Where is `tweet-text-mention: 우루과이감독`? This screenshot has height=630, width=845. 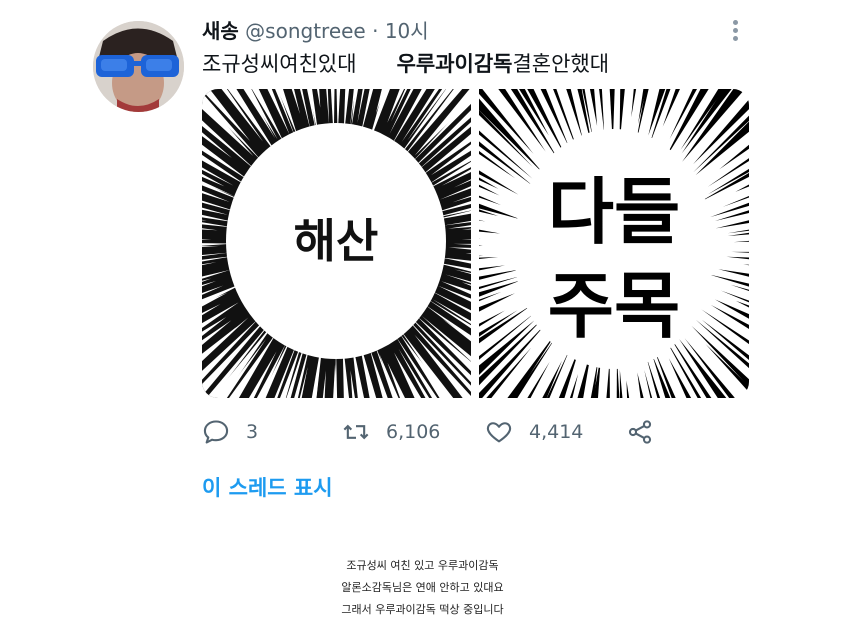
tweet-text-mention: 우루과이감독 is located at coordinates (454, 64).